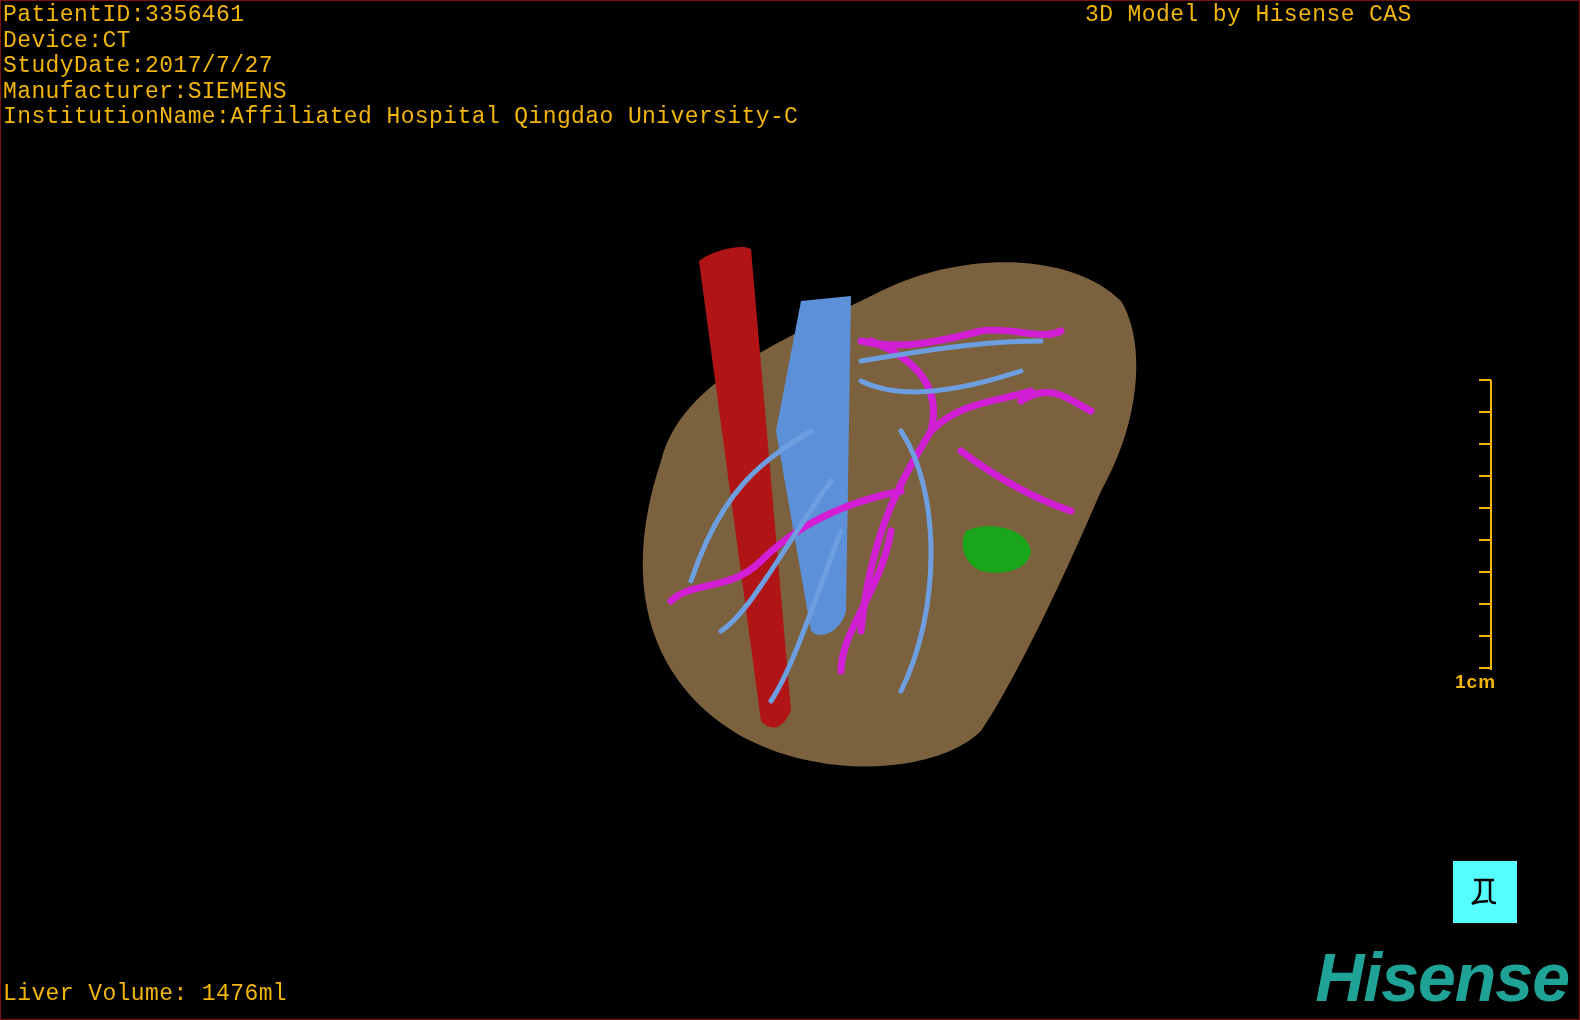 Image resolution: width=1580 pixels, height=1020 pixels. Describe the element at coordinates (1485, 892) in the screenshot. I see `orientation-cube` at that location.